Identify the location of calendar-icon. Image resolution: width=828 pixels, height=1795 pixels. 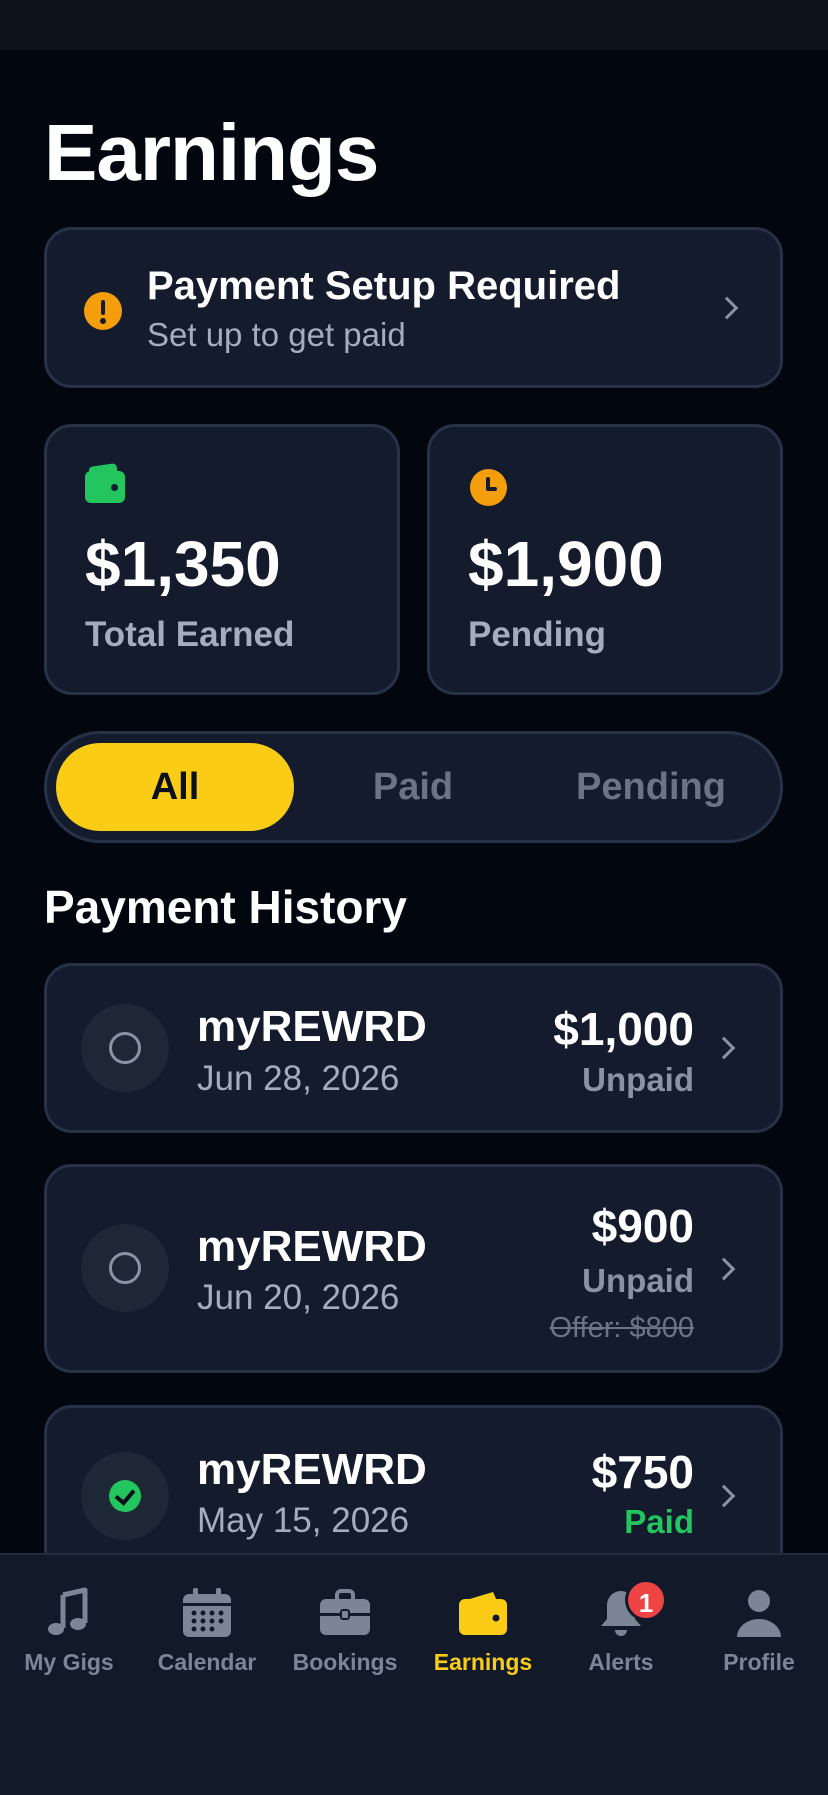
(207, 1612).